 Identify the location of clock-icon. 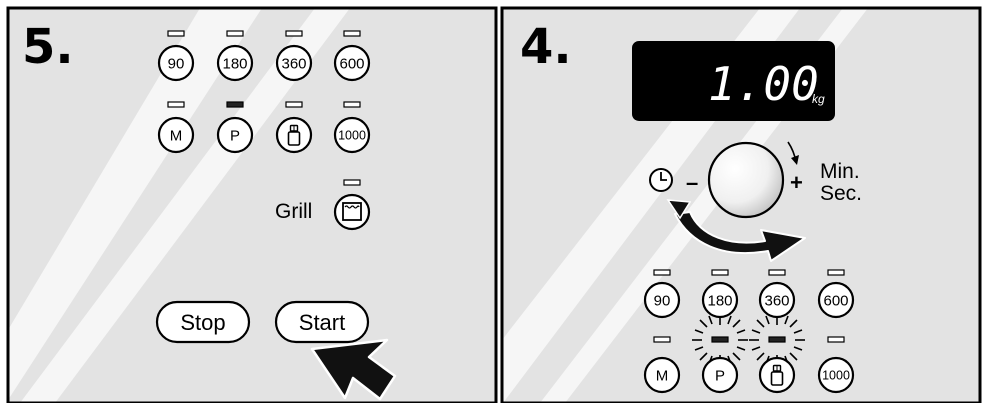
(661, 180).